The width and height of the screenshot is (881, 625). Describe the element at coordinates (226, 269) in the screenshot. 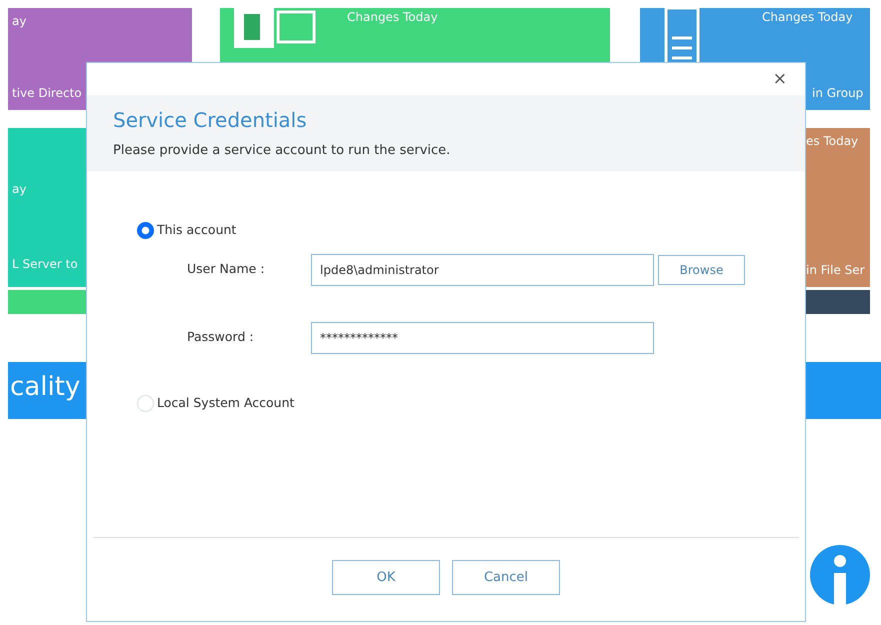

I see `field-label: User Name :` at that location.